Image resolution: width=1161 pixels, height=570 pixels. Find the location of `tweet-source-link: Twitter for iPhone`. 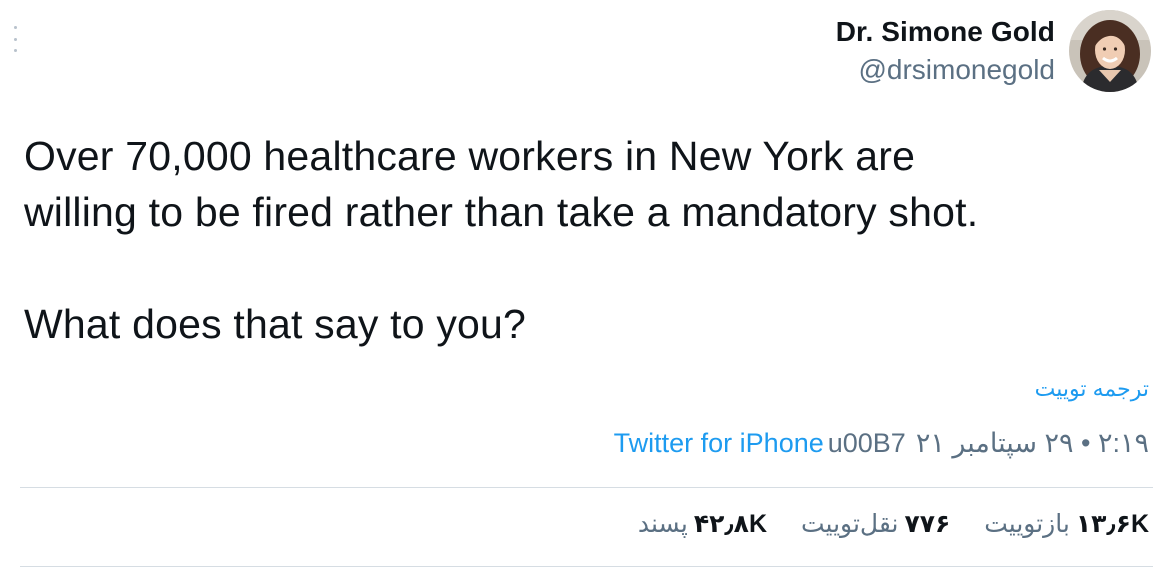

tweet-source-link: Twitter for iPhone is located at coordinates (719, 443).